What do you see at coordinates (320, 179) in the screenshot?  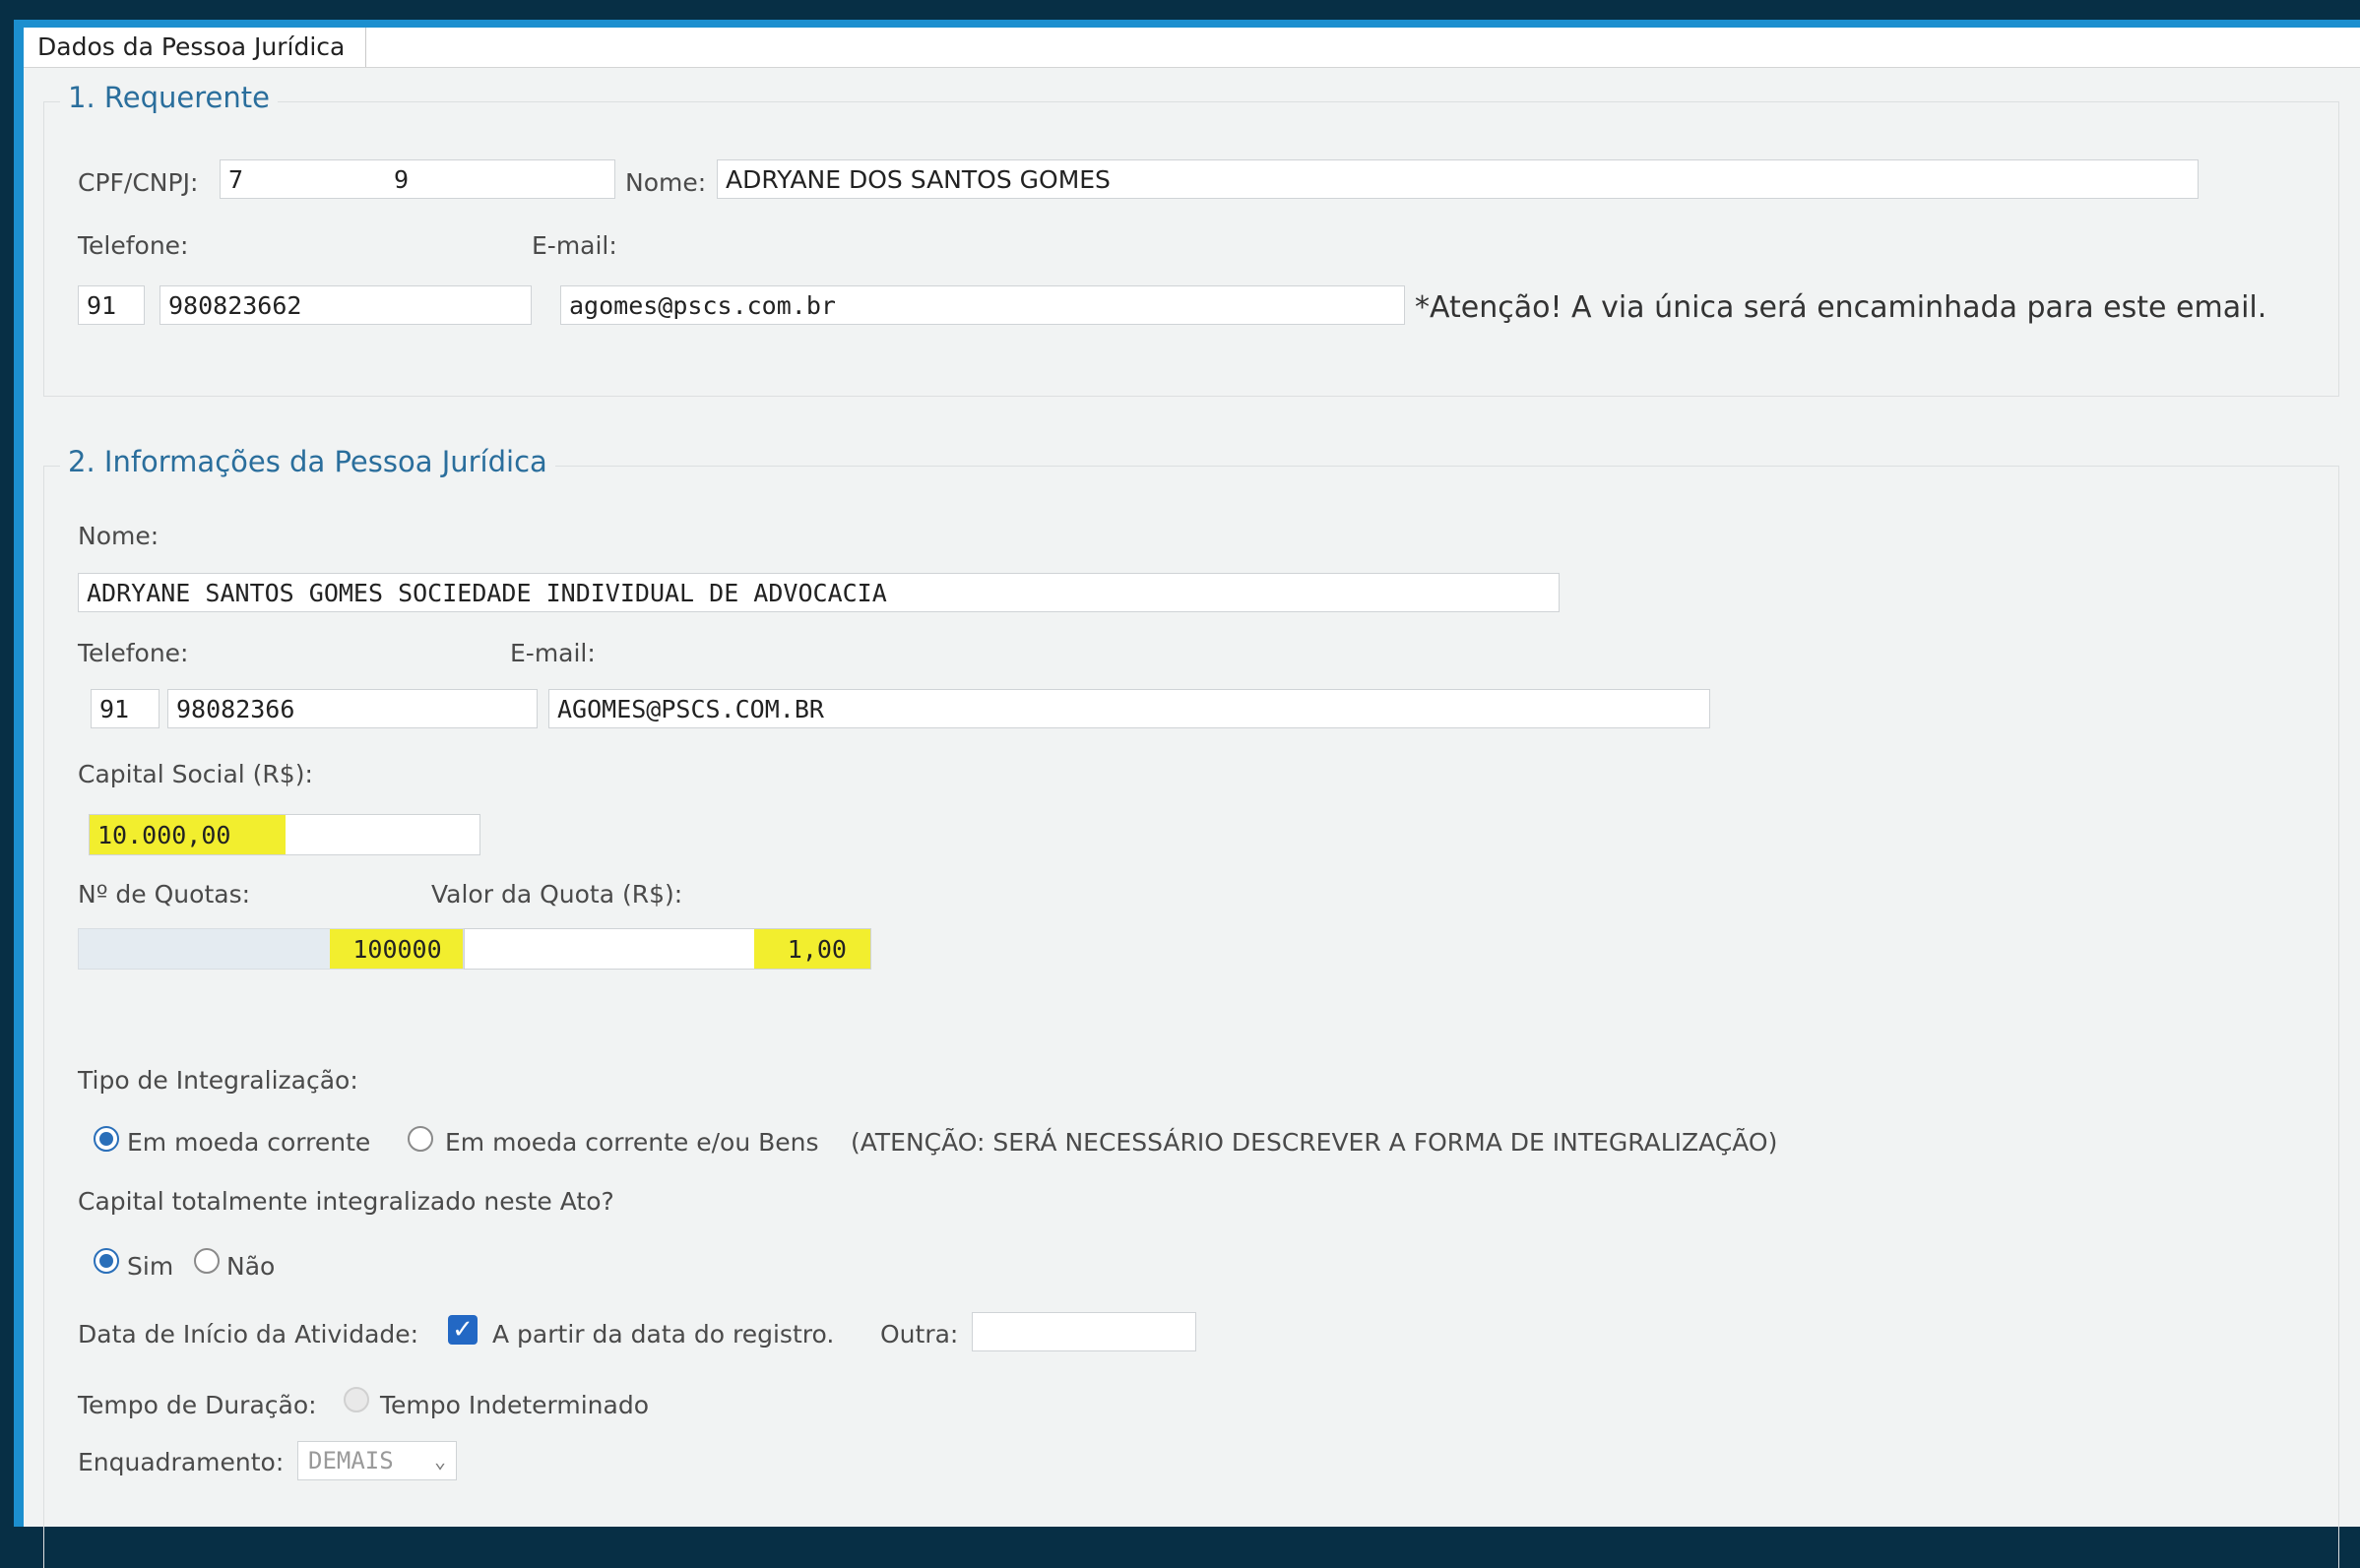 I see `cpf-redaction` at bounding box center [320, 179].